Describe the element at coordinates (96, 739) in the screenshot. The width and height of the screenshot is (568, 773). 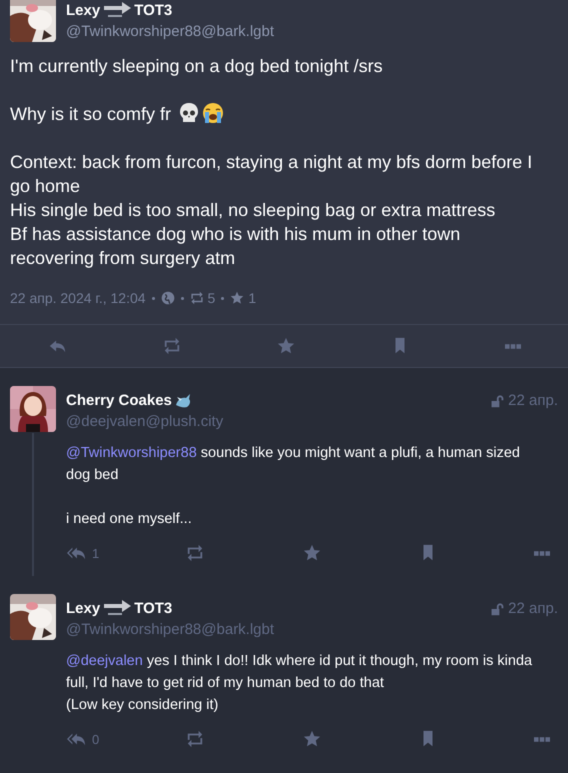
I see `reply-count: 0` at that location.